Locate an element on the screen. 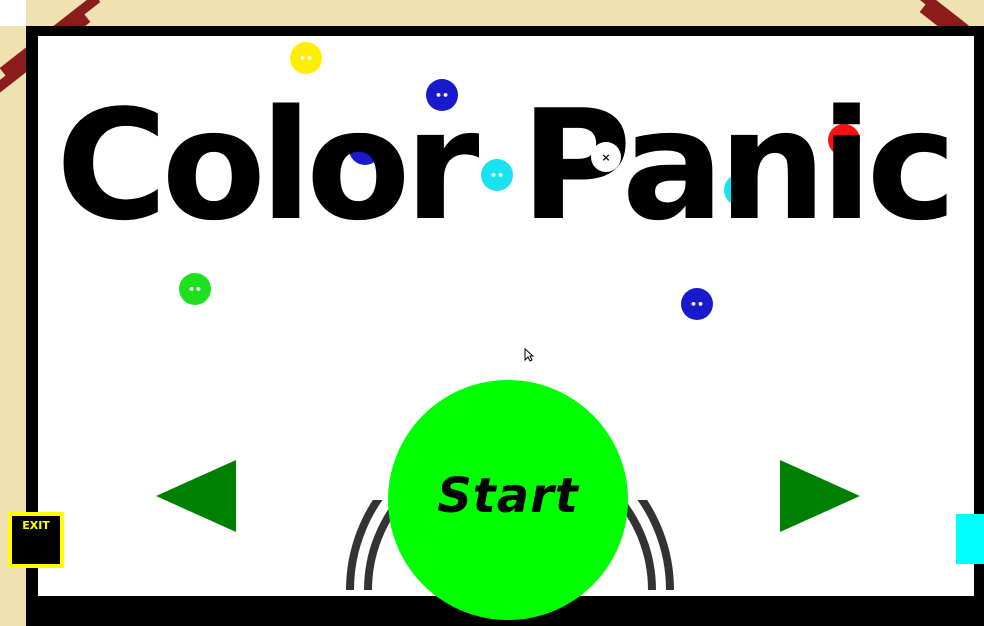 This screenshot has height=626, width=984. start-label: Start is located at coordinates (508, 496).